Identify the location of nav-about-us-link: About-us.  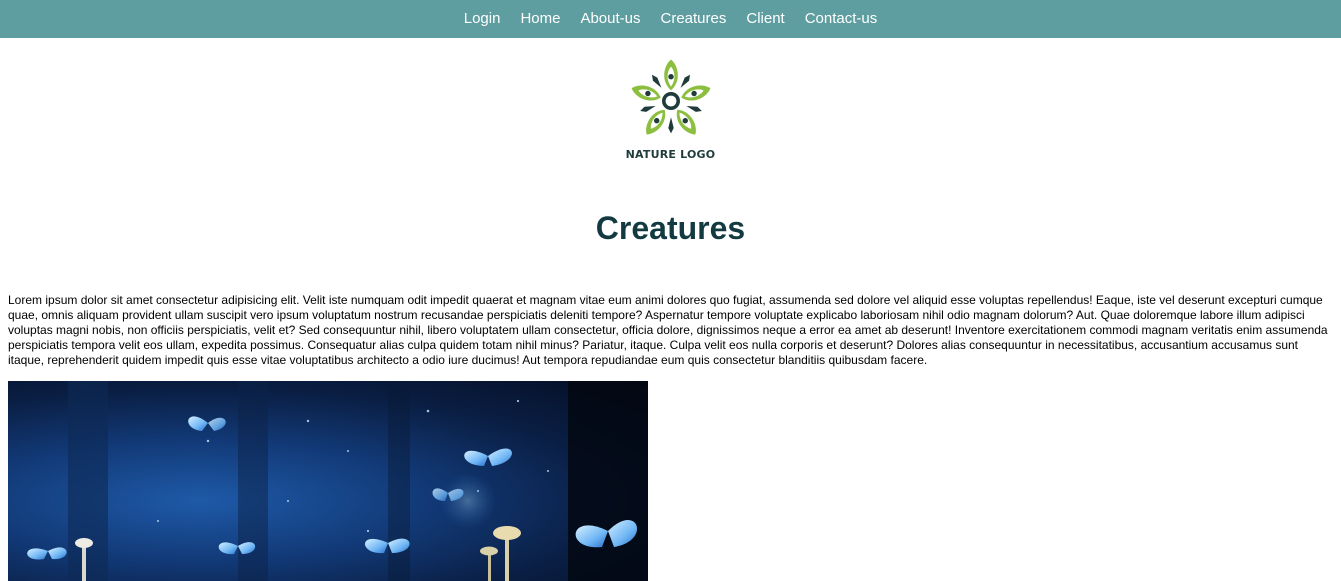
(610, 19).